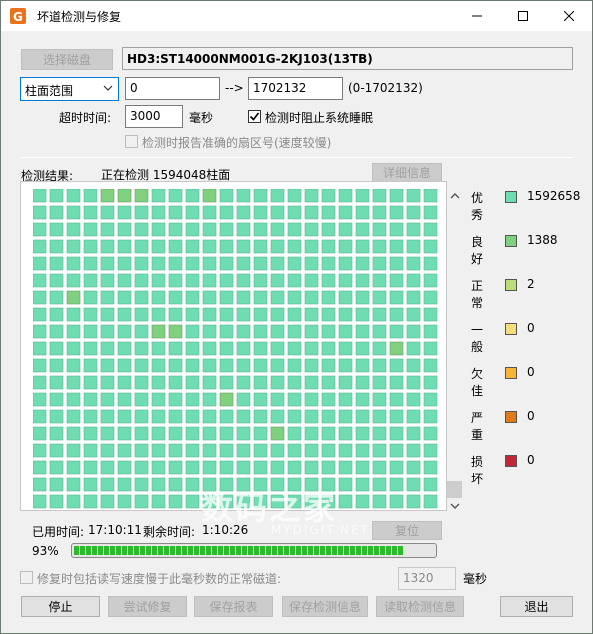 Image resolution: width=593 pixels, height=634 pixels. I want to click on close-button, so click(569, 16).